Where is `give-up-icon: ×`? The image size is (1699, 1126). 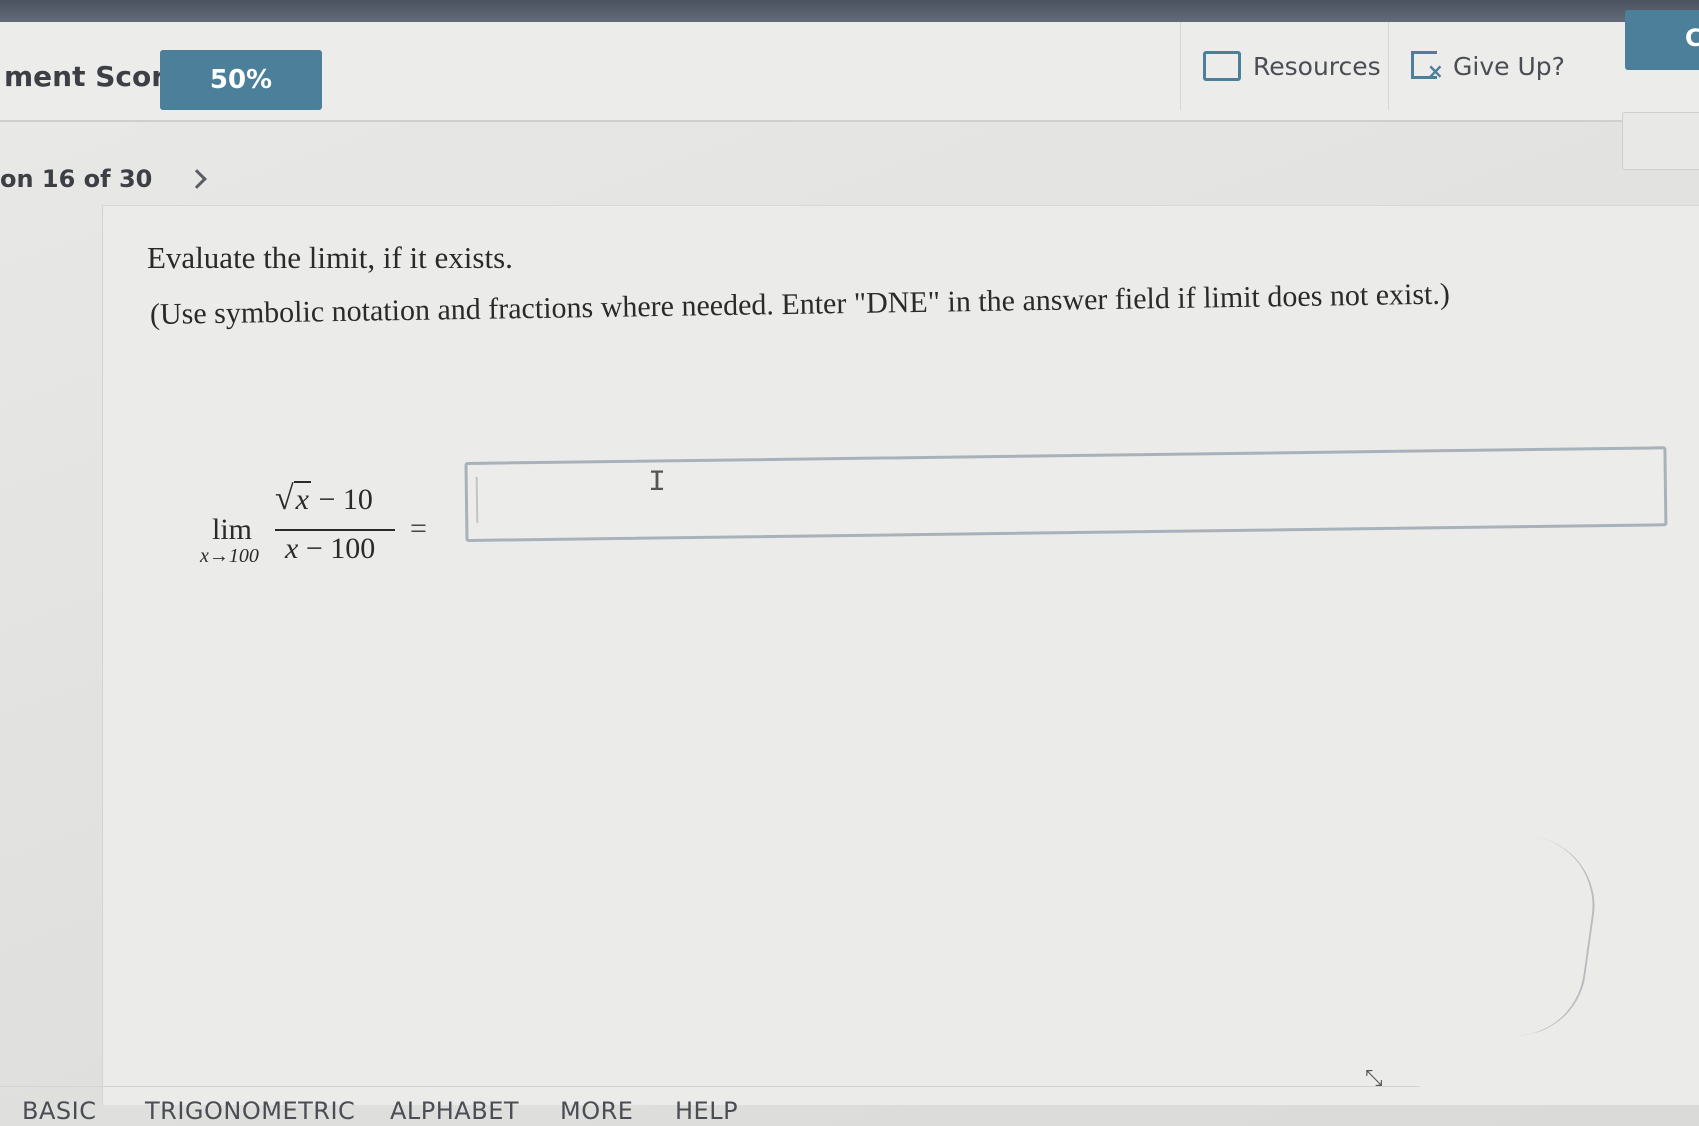 give-up-icon: × is located at coordinates (1427, 67).